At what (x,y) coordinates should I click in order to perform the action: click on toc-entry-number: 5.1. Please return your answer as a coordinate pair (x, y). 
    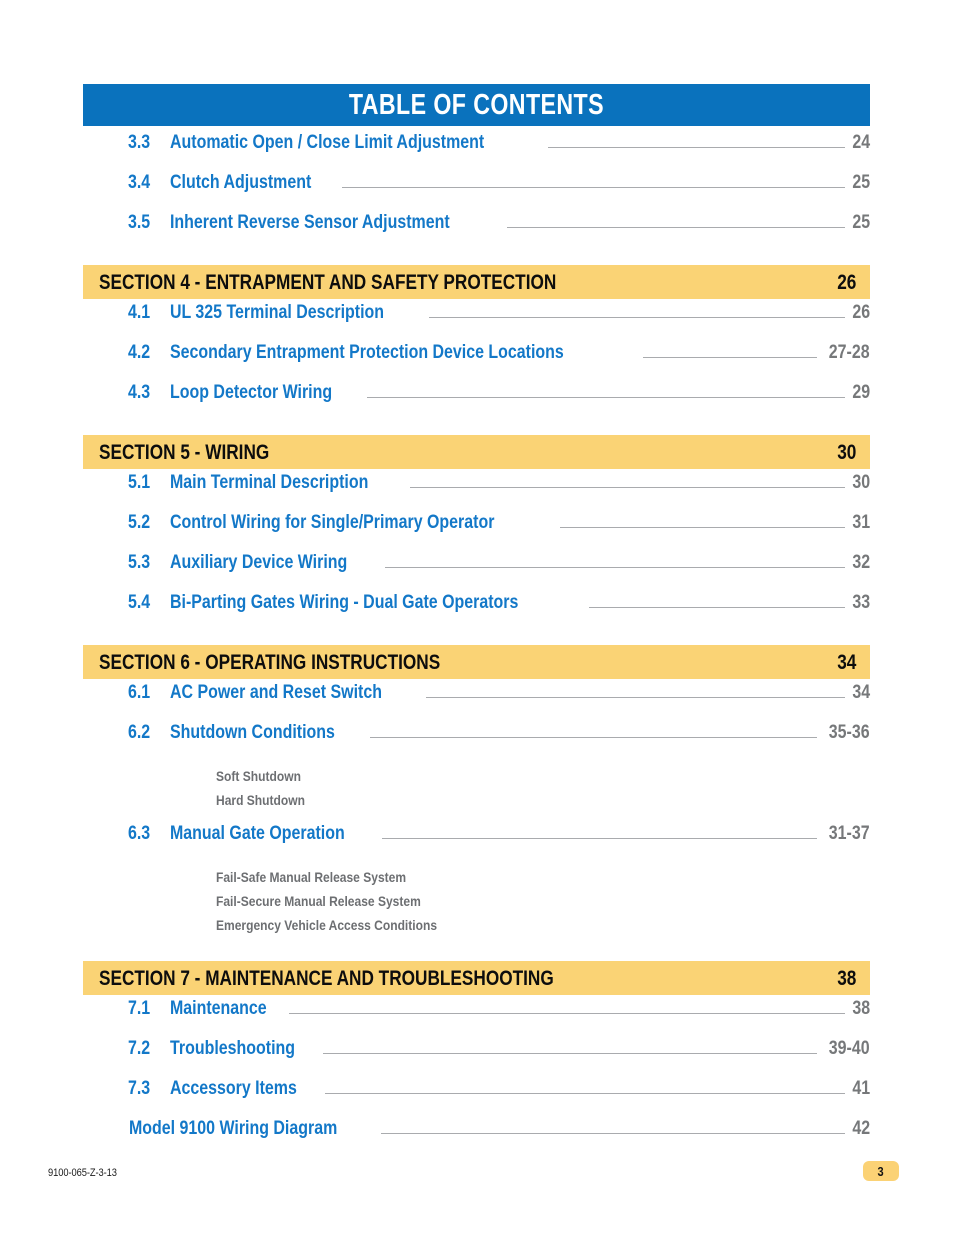
    Looking at the image, I should click on (139, 482).